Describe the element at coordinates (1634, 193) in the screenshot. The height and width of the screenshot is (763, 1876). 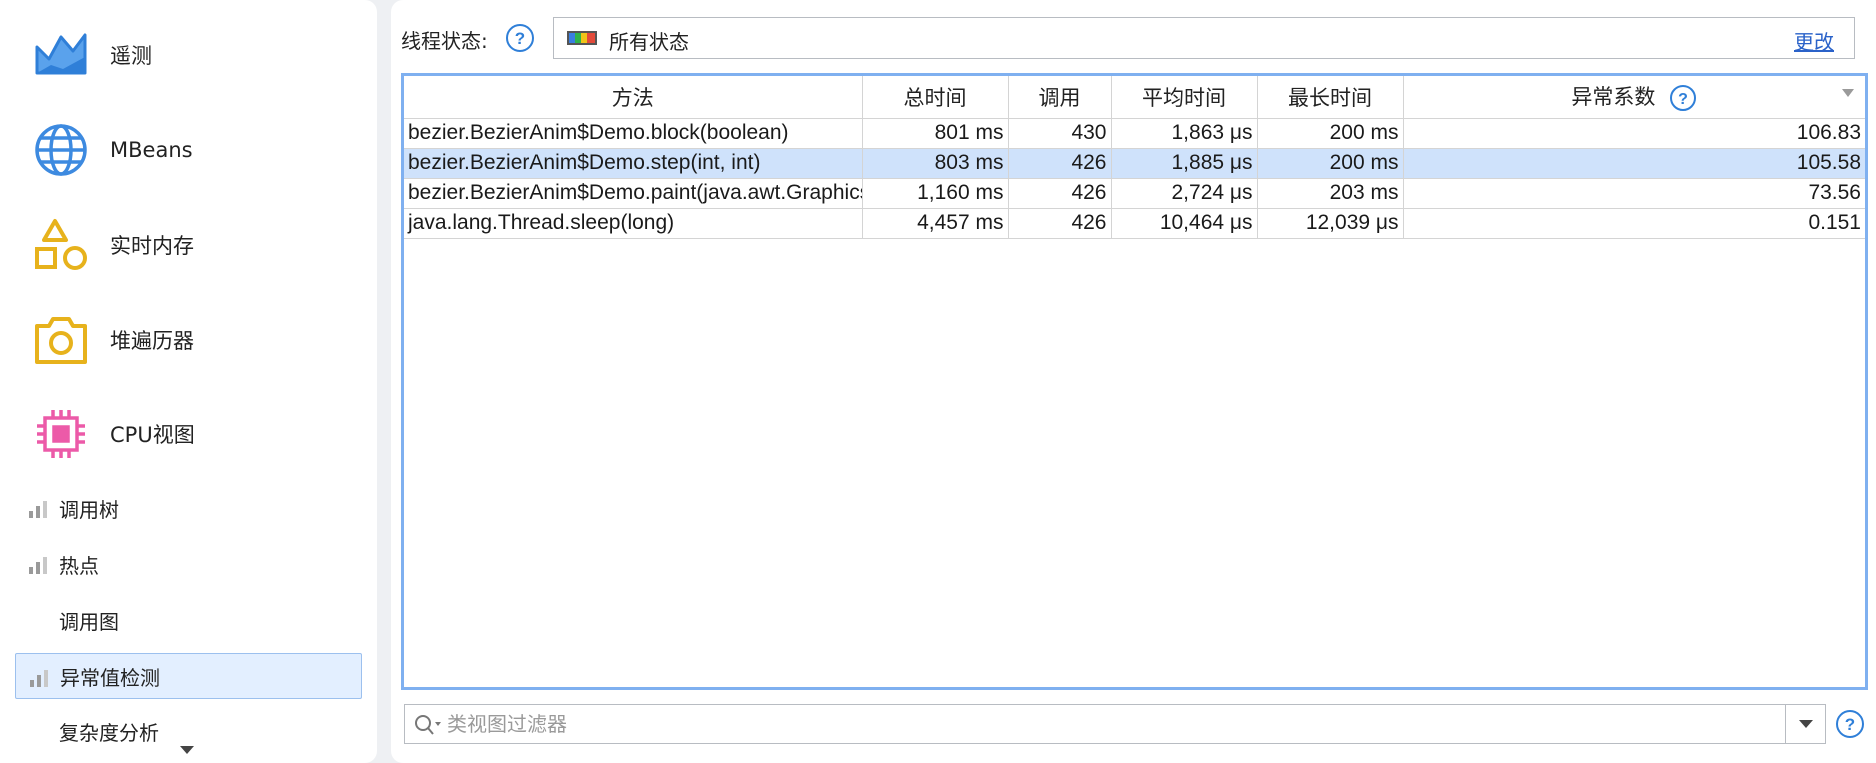
I see `table-cell-coef: 73.56` at that location.